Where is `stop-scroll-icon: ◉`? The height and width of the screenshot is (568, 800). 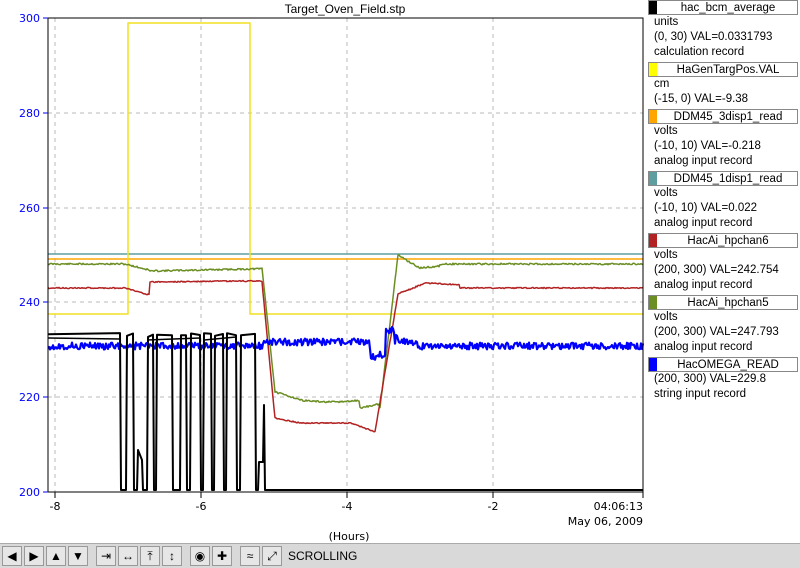
stop-scroll-icon: ◉ is located at coordinates (200, 556).